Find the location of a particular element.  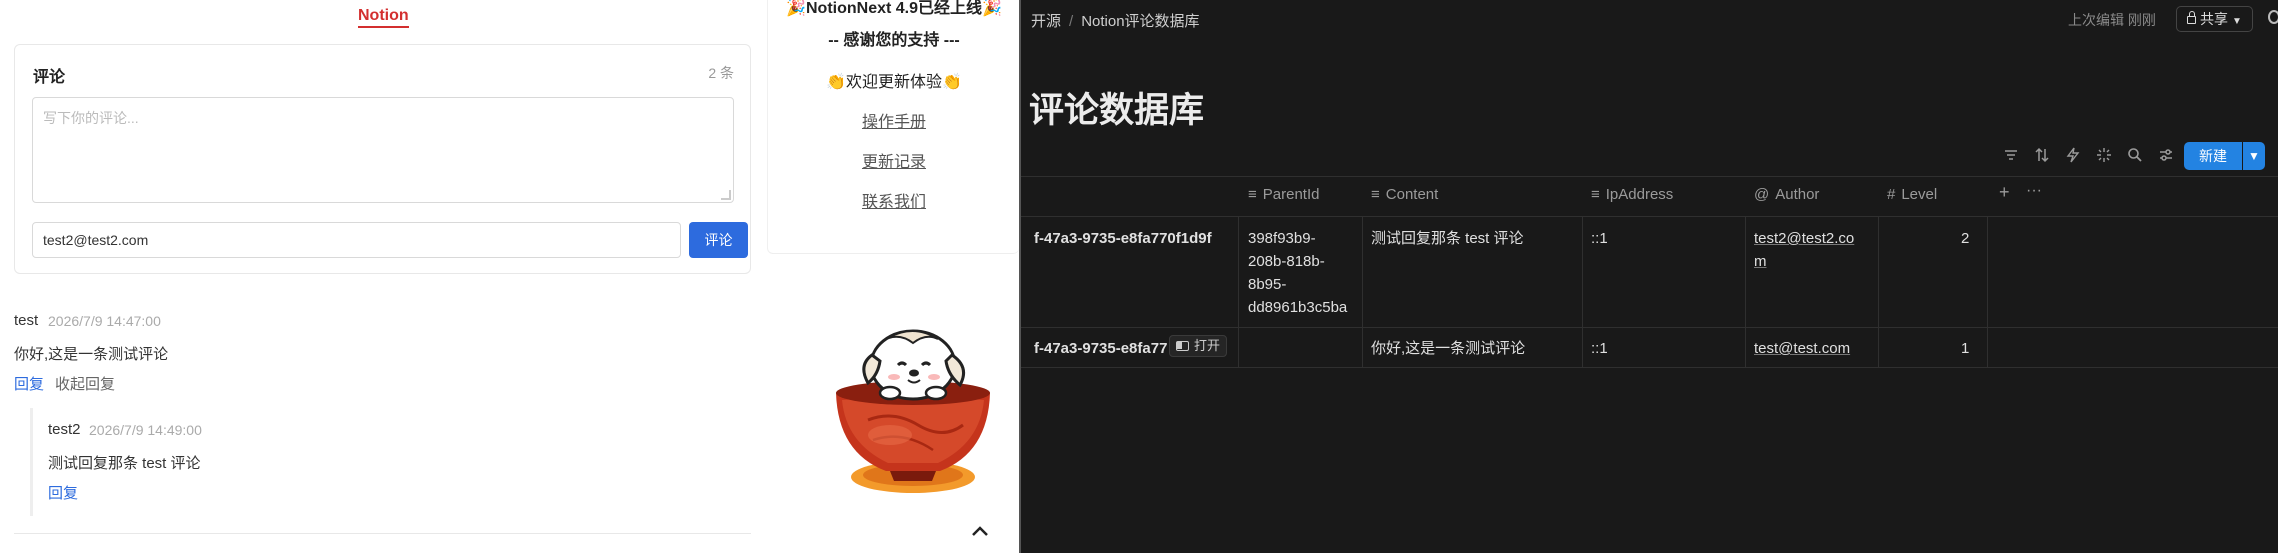

settings-sliders-icon is located at coordinates (2166, 155).